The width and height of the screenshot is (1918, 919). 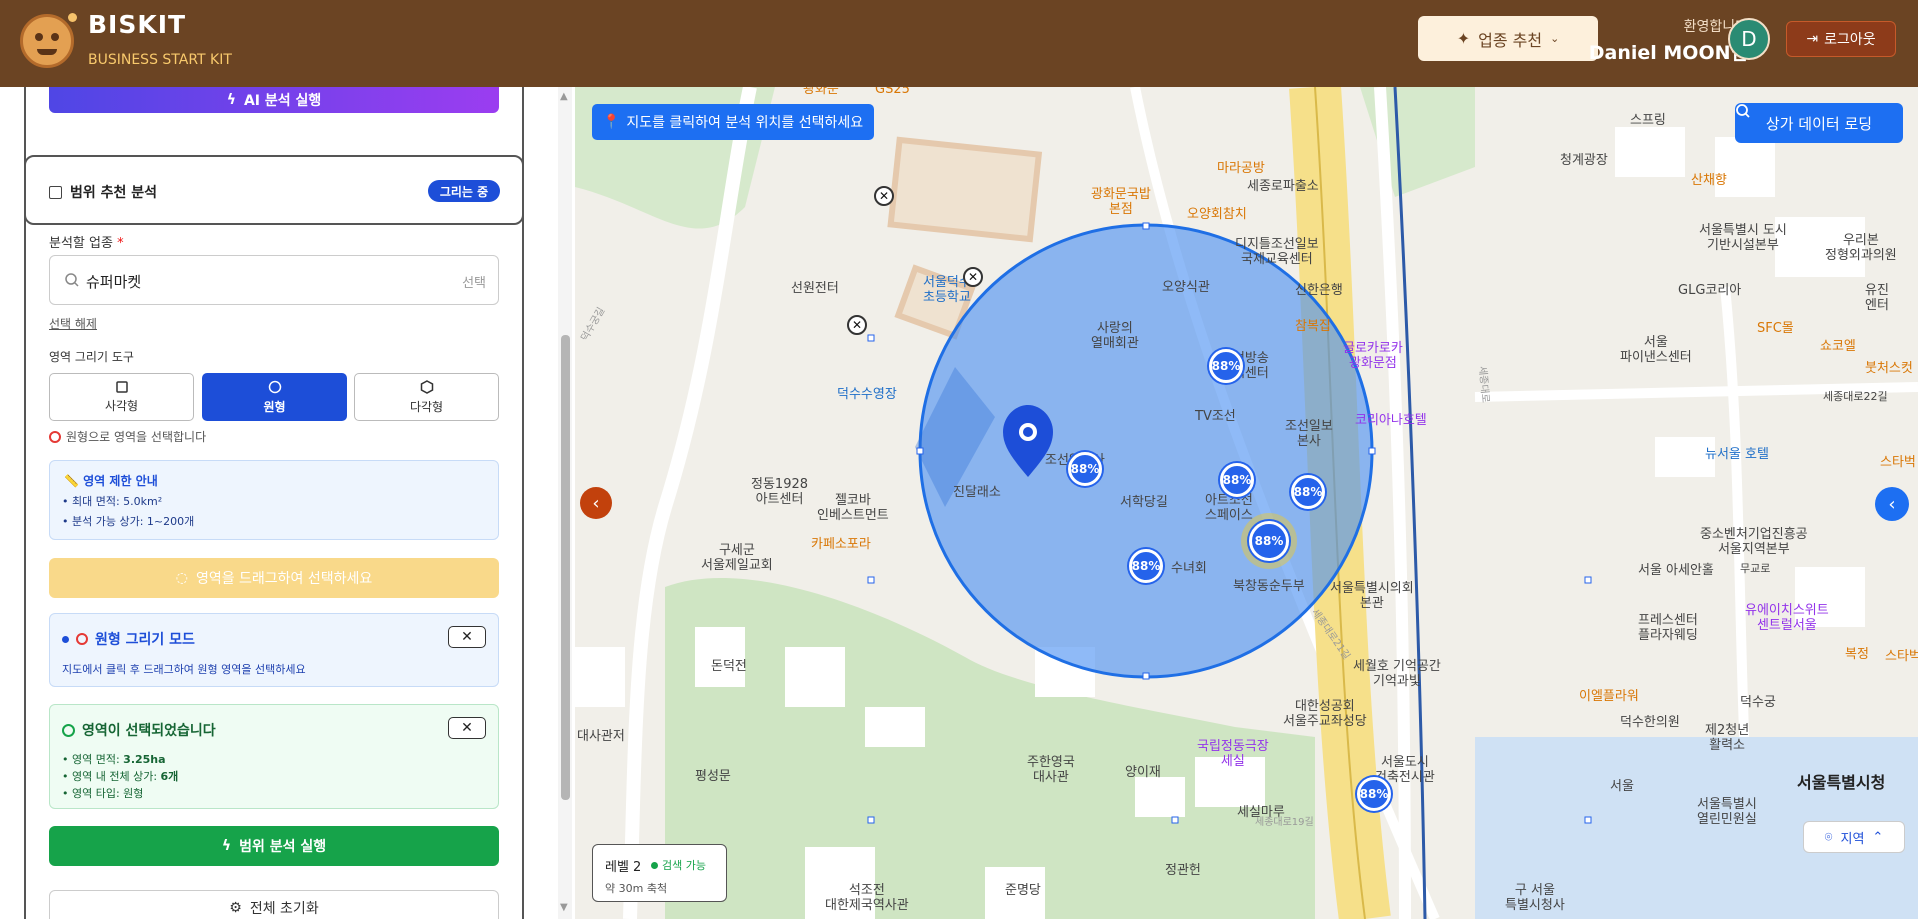 What do you see at coordinates (121, 397) in the screenshot?
I see `rectangle-tool-button: 사각형` at bounding box center [121, 397].